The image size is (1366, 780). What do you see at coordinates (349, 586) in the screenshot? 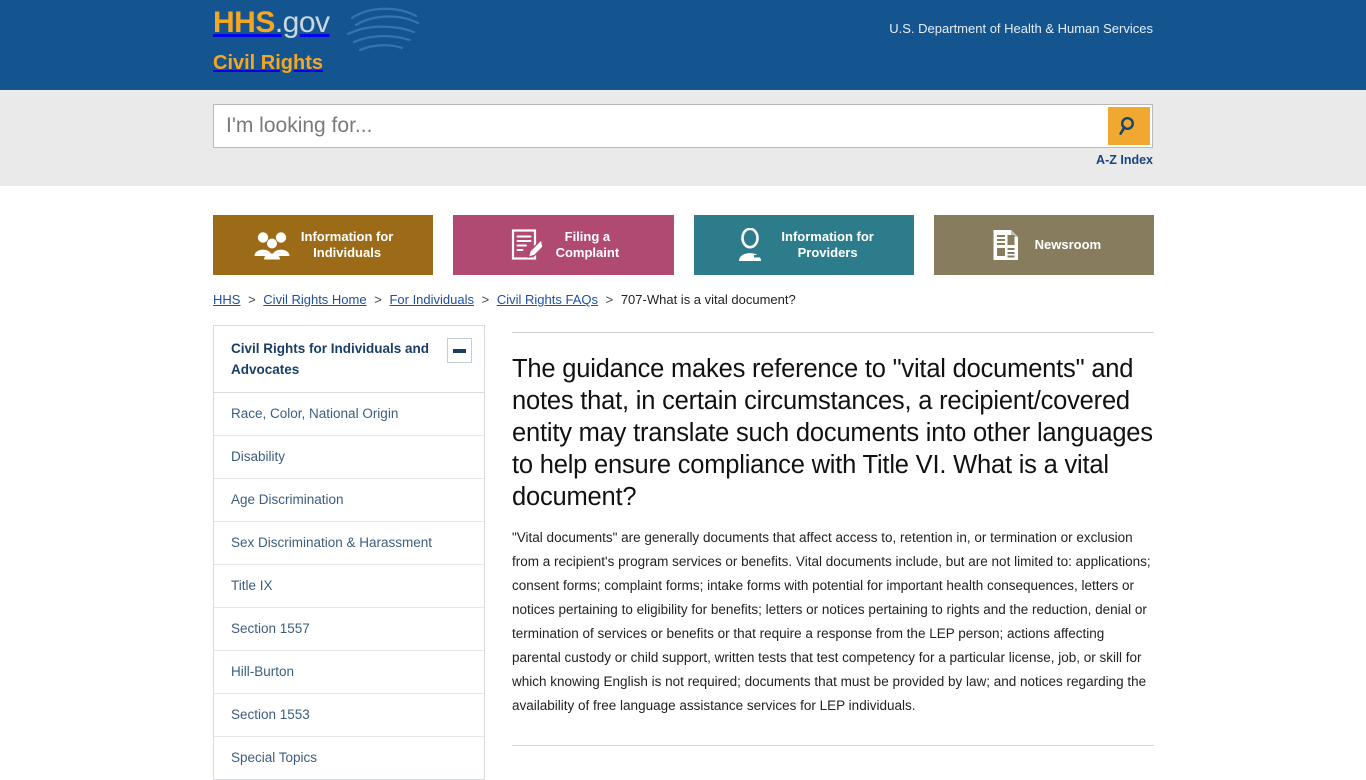
I see `sidebar-item-title-ix: Title IX` at bounding box center [349, 586].